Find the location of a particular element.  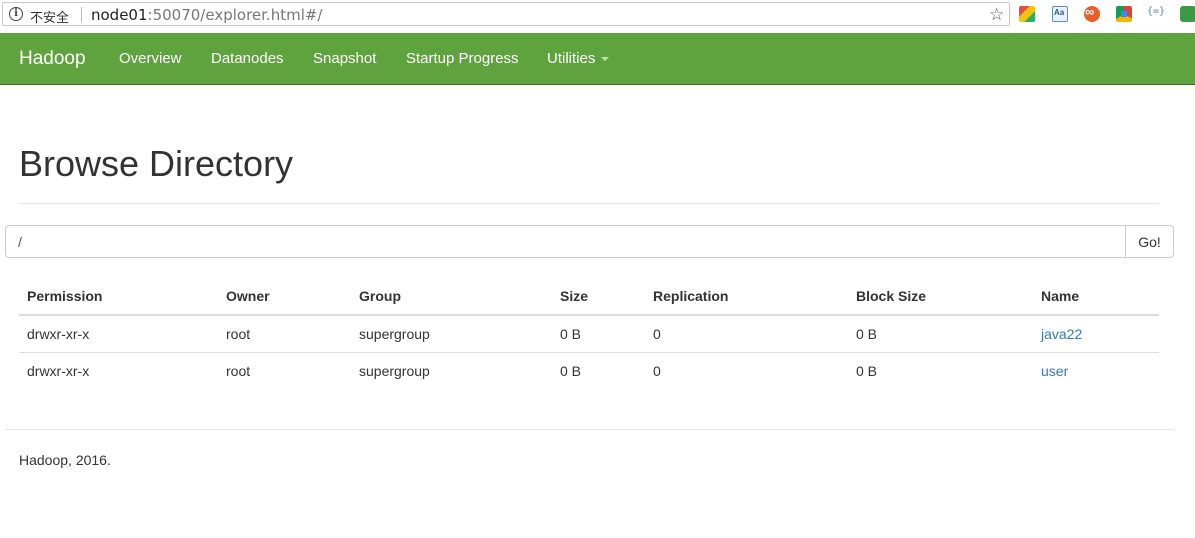

url-path: :50070/explorer.html#/ is located at coordinates (235, 15).